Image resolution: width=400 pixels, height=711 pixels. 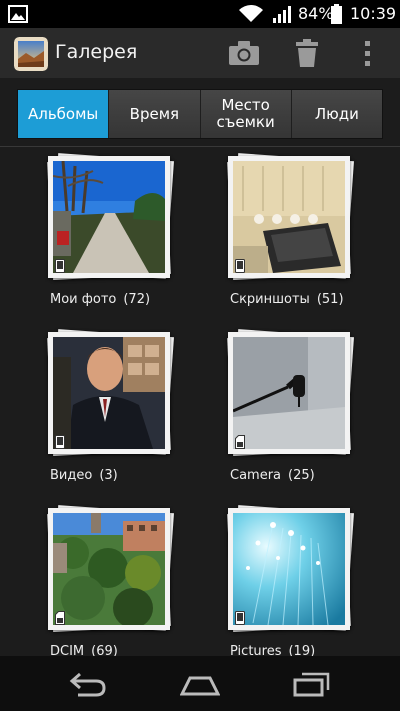 I want to click on divider, so click(x=200, y=146).